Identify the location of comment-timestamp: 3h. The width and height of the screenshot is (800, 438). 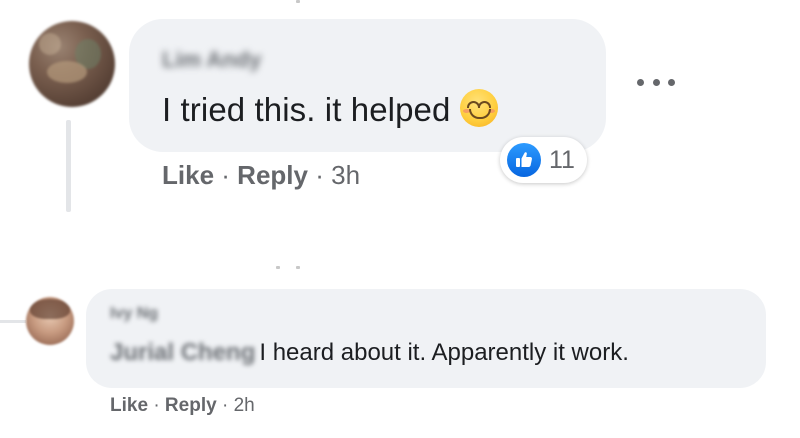
(345, 175).